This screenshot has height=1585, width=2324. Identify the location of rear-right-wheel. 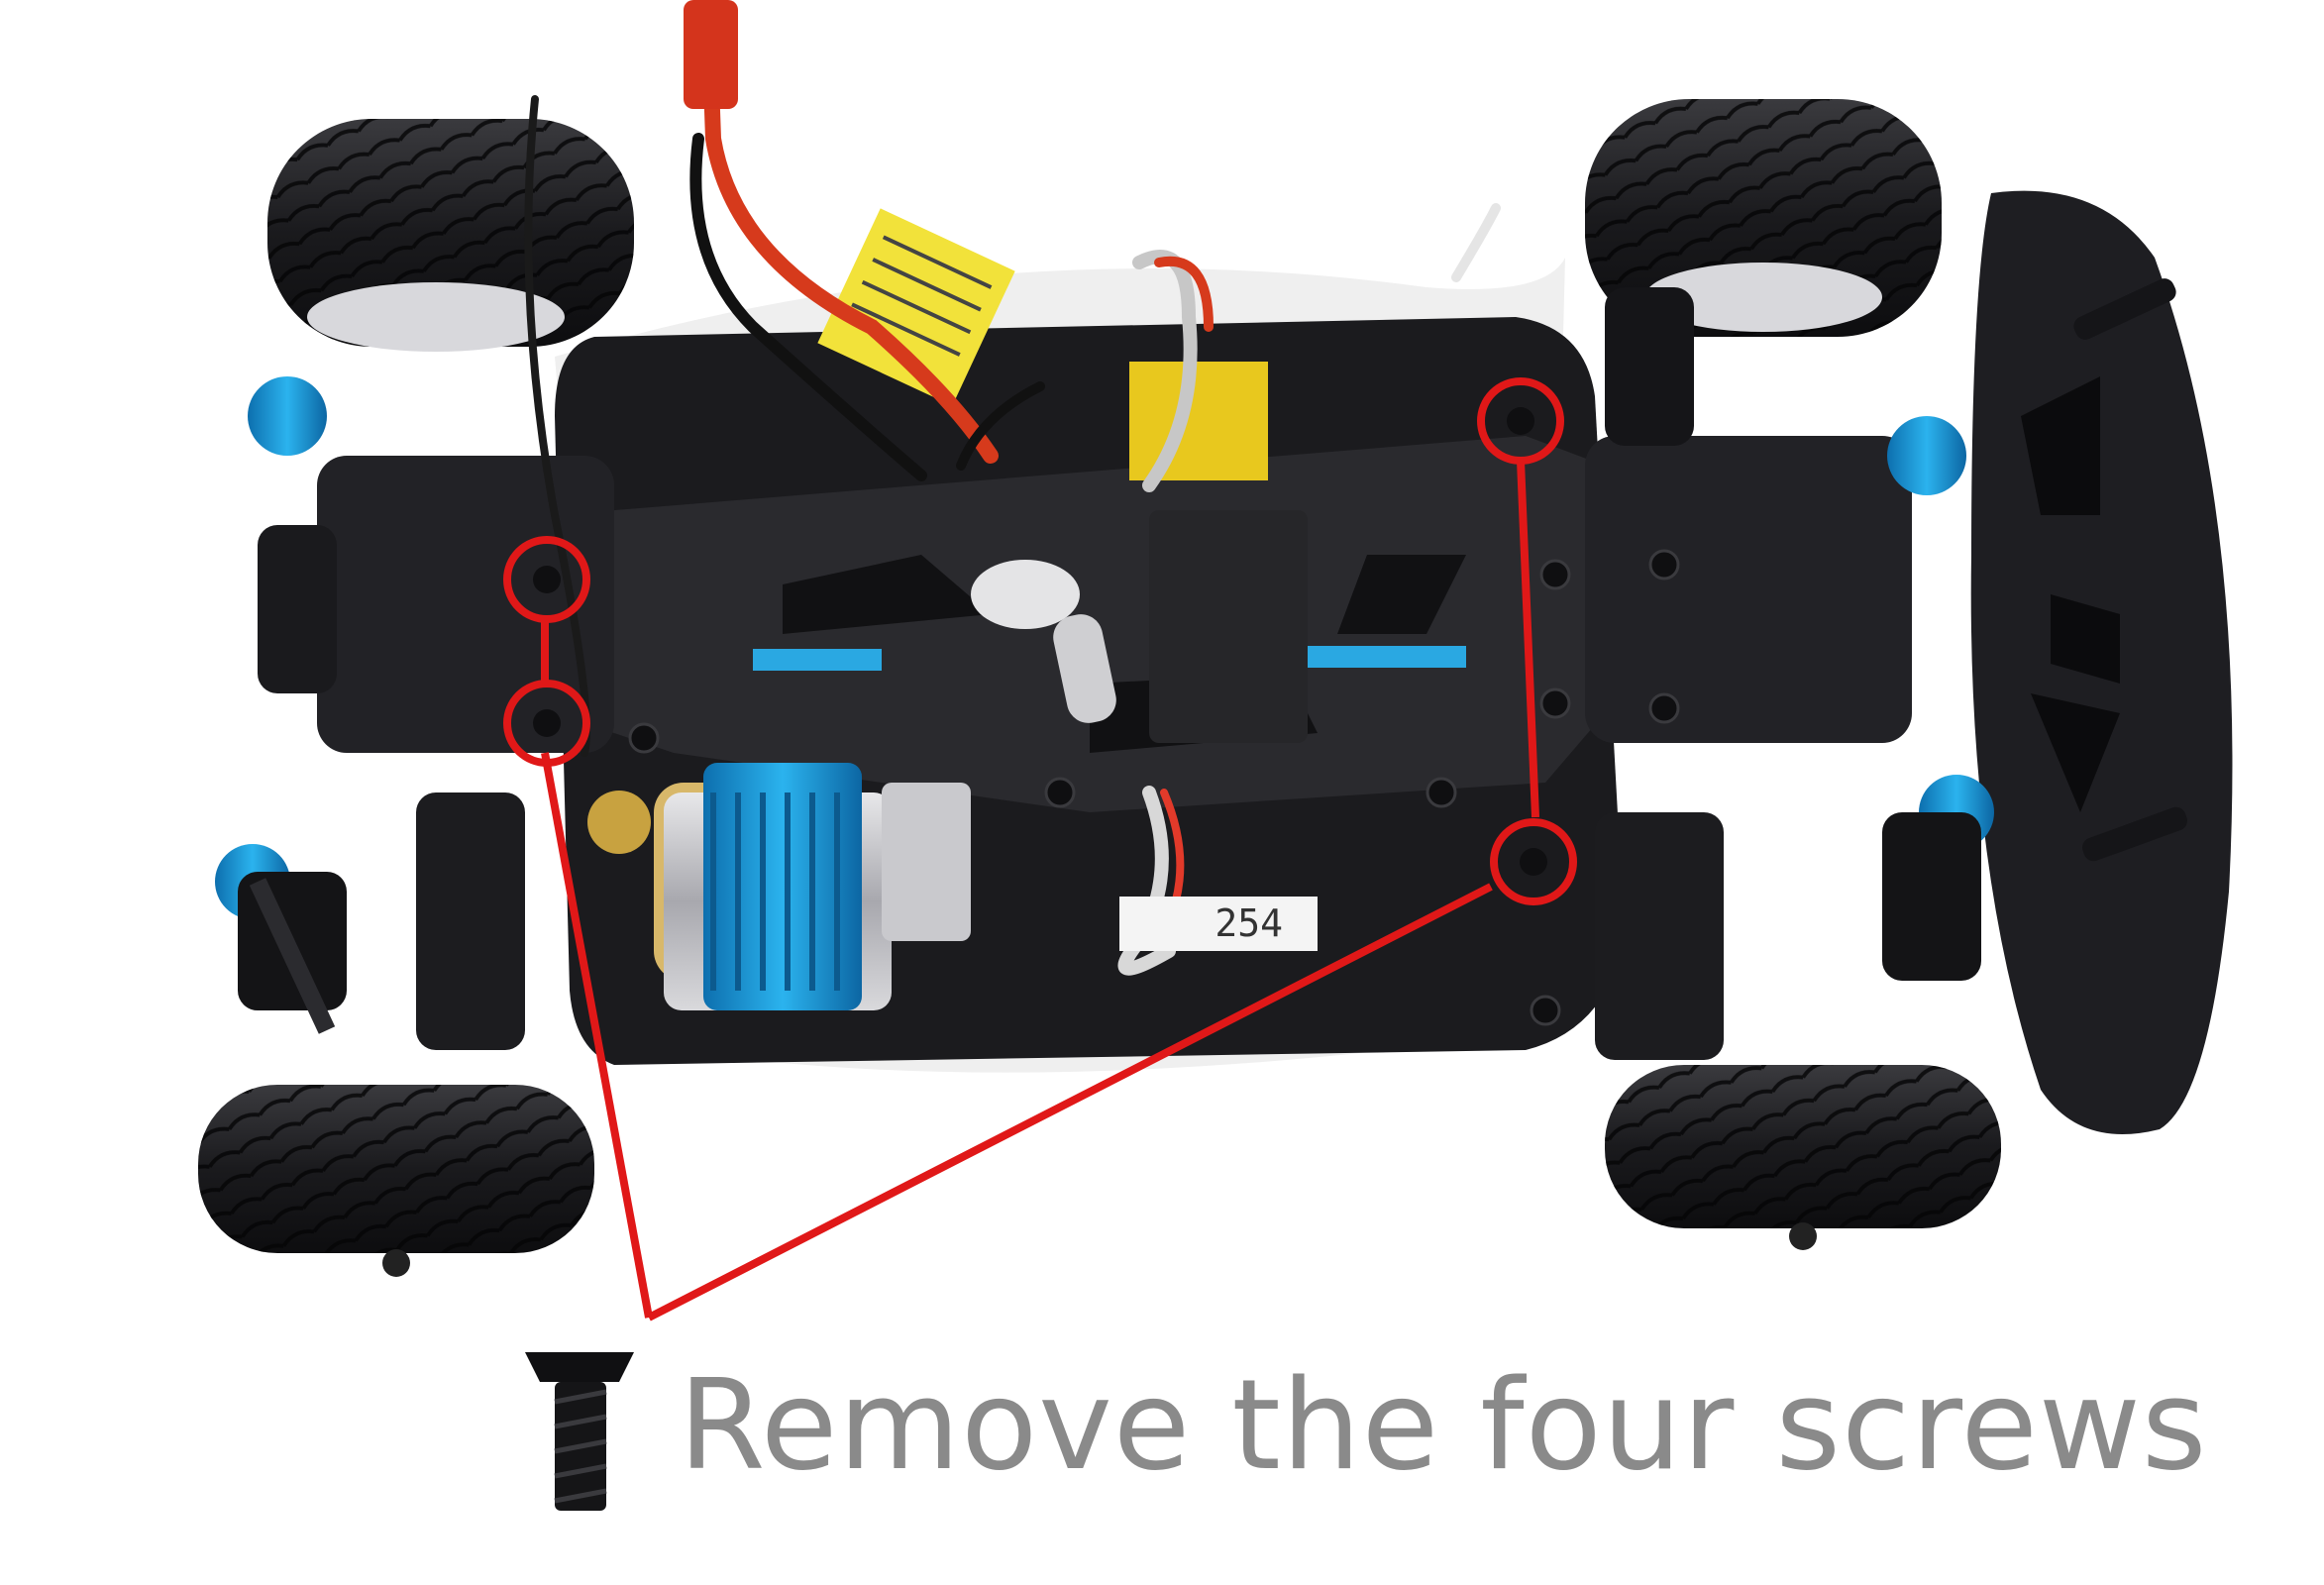
(1803, 1157).